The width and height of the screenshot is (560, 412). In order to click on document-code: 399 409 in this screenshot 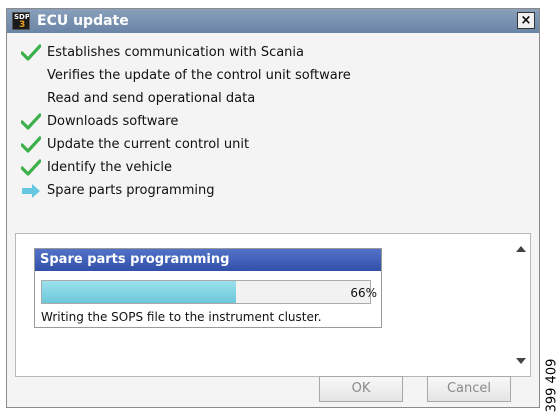, I will do `click(550, 385)`.